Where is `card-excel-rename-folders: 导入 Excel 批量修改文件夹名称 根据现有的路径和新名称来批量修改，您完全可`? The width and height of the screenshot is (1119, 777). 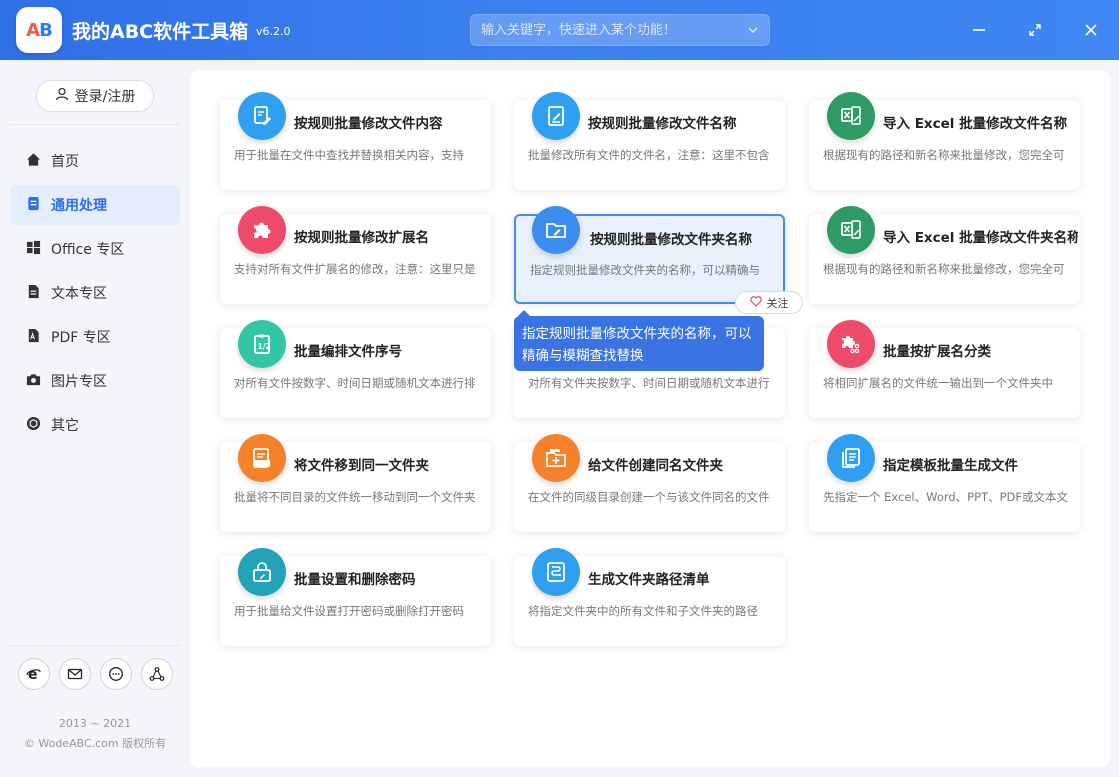
card-excel-rename-folders: 导入 Excel 批量修改文件夹名称 根据现有的路径和新名称来批量修改，您完全可 is located at coordinates (944, 255).